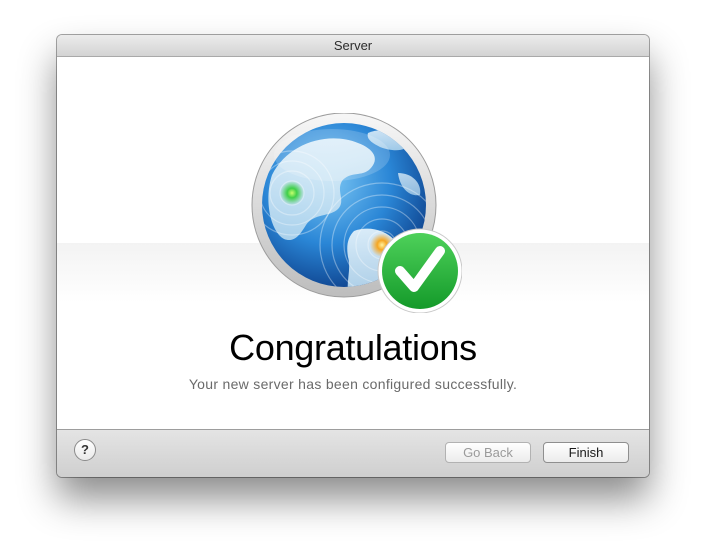 The width and height of the screenshot is (706, 558). Describe the element at coordinates (586, 452) in the screenshot. I see `finish-button: Finish` at that location.